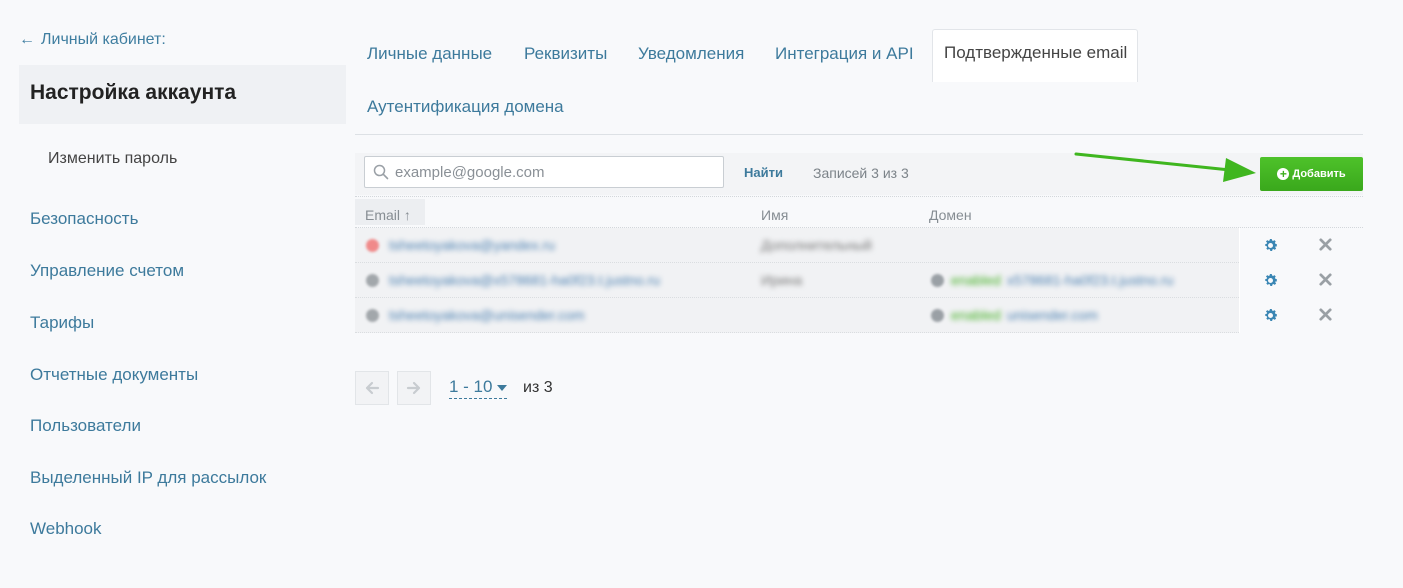  What do you see at coordinates (524, 280) in the screenshot?
I see `email-cell: tsheetoyakova@x578681-ha0f23.t.justno.ru` at bounding box center [524, 280].